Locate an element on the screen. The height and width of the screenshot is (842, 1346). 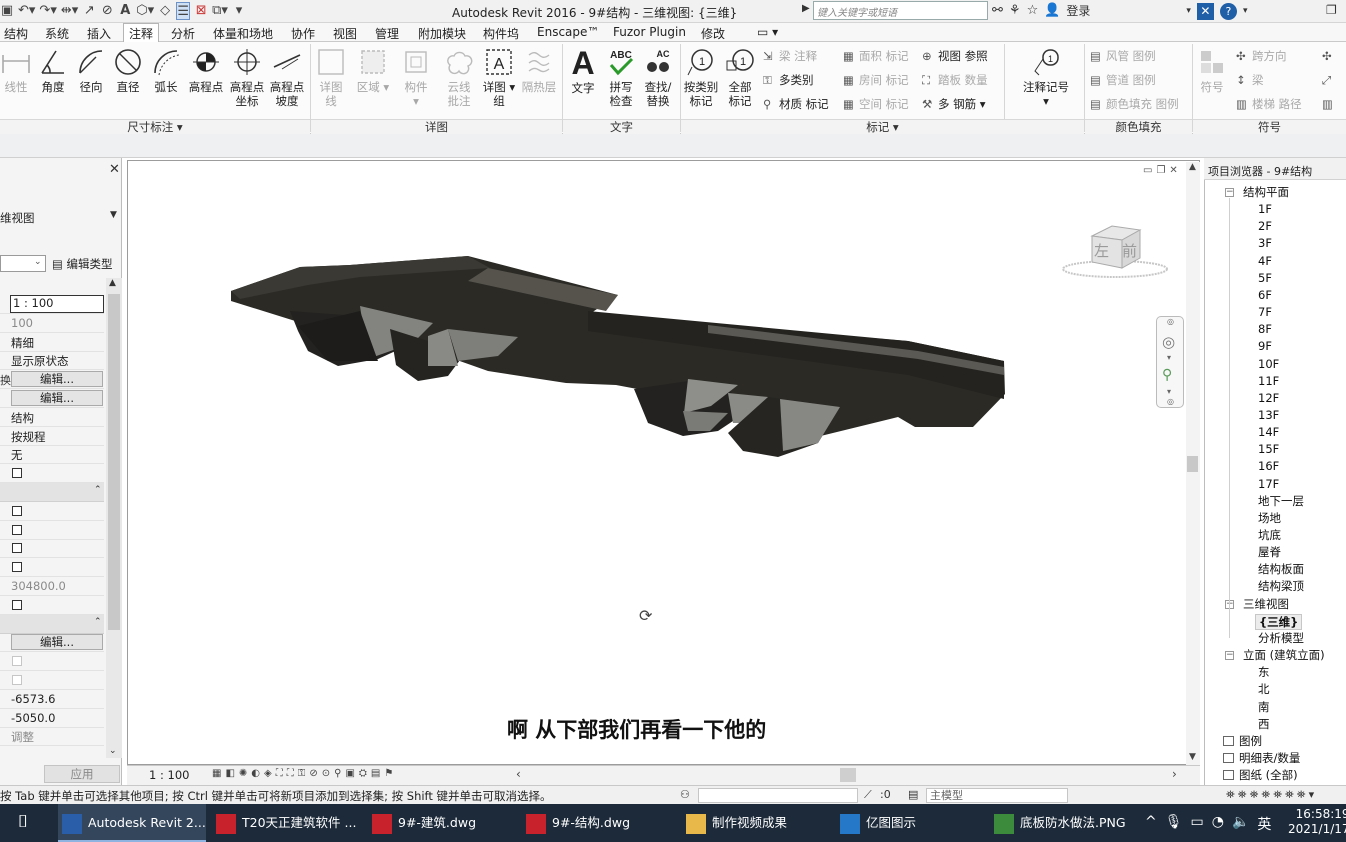
tree-item-plan: 坑底 is located at coordinates (1269, 535).